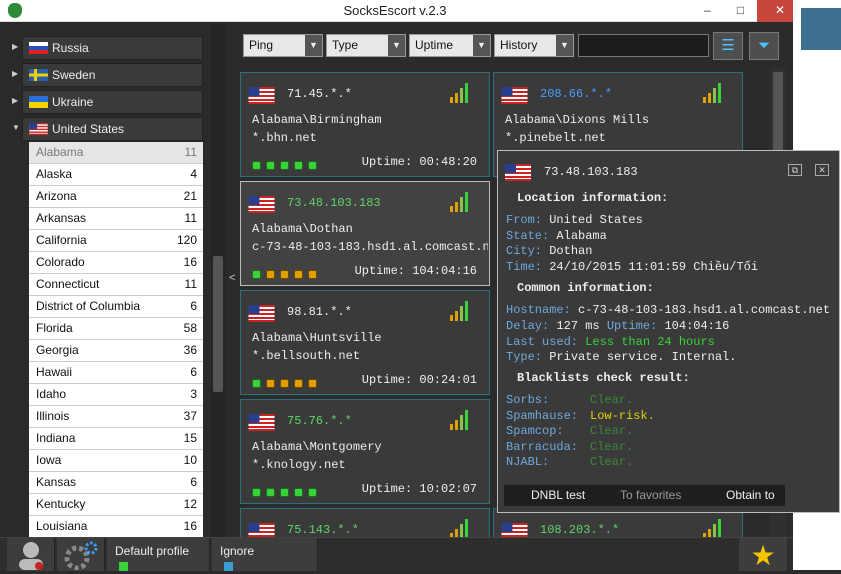  What do you see at coordinates (190, 526) in the screenshot?
I see `state-count: 16` at bounding box center [190, 526].